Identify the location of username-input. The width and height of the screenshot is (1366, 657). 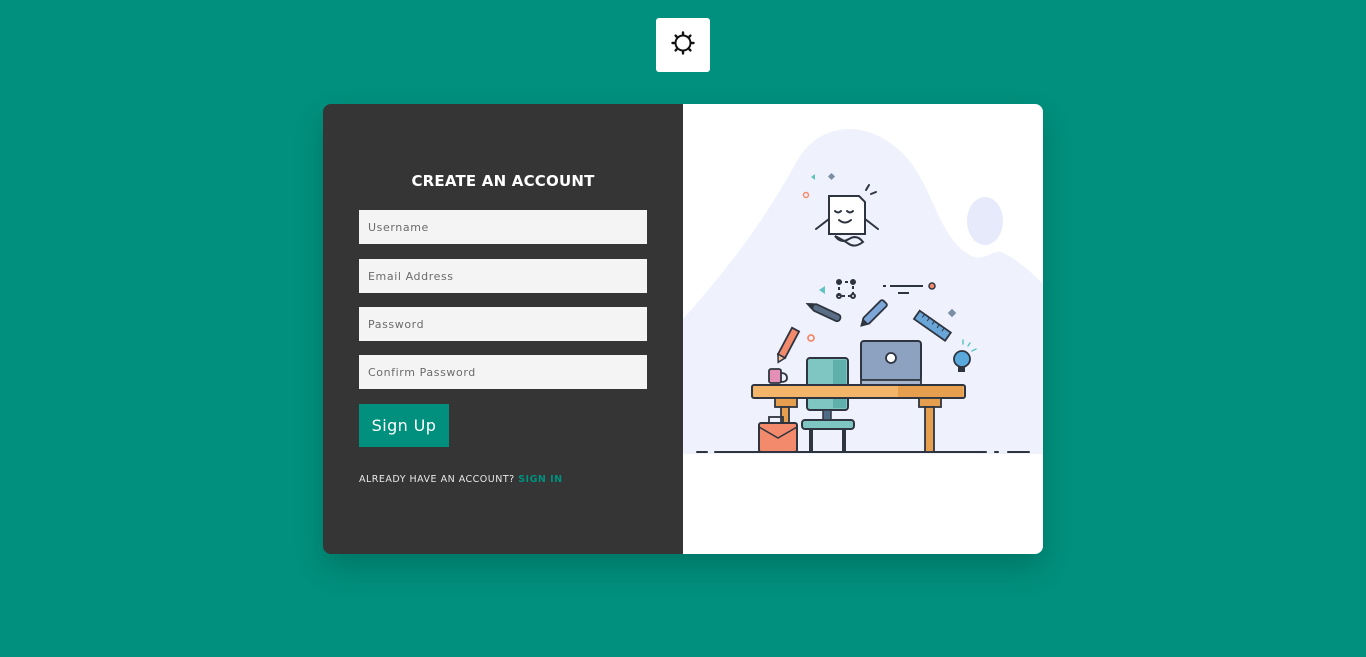
(503, 227).